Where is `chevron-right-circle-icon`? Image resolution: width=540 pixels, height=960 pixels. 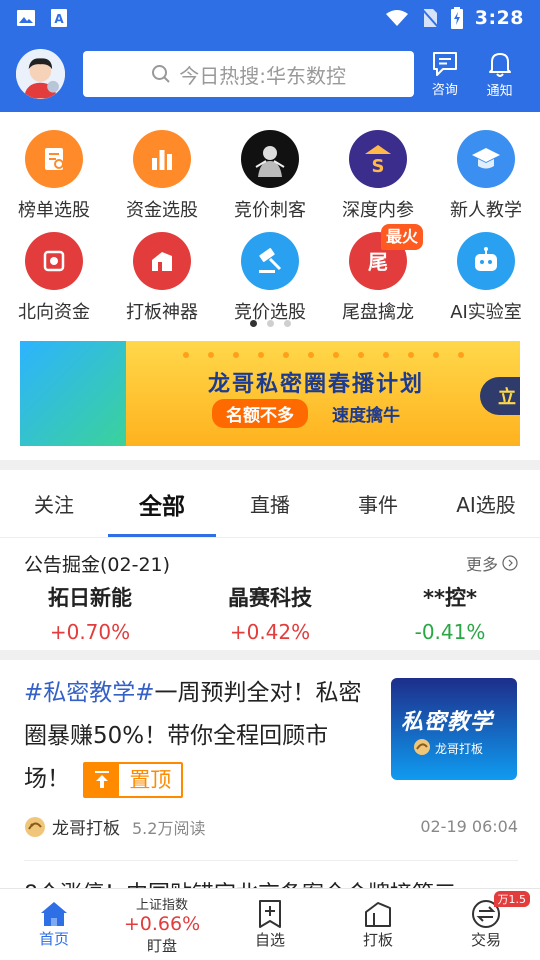
chevron-right-circle-icon is located at coordinates (510, 563).